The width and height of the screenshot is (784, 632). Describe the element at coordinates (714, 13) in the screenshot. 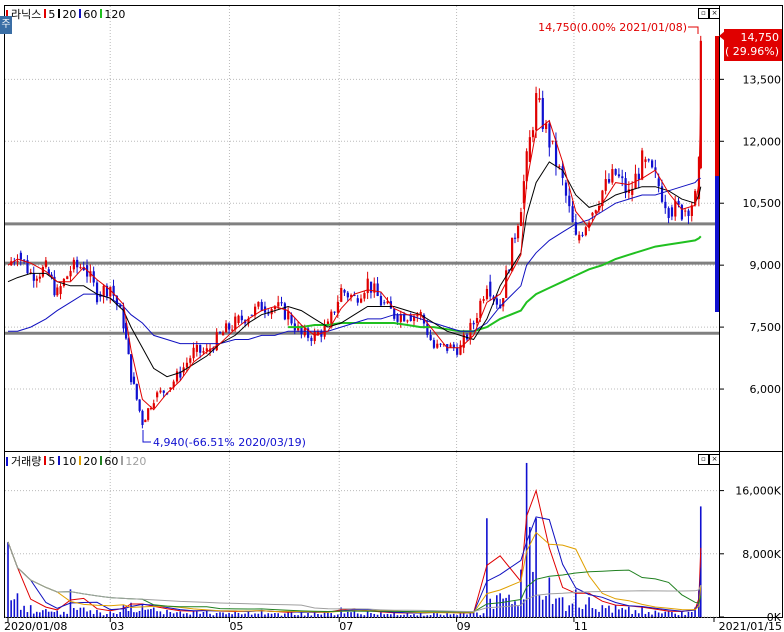

I see `price-panel-close-button: ×` at that location.